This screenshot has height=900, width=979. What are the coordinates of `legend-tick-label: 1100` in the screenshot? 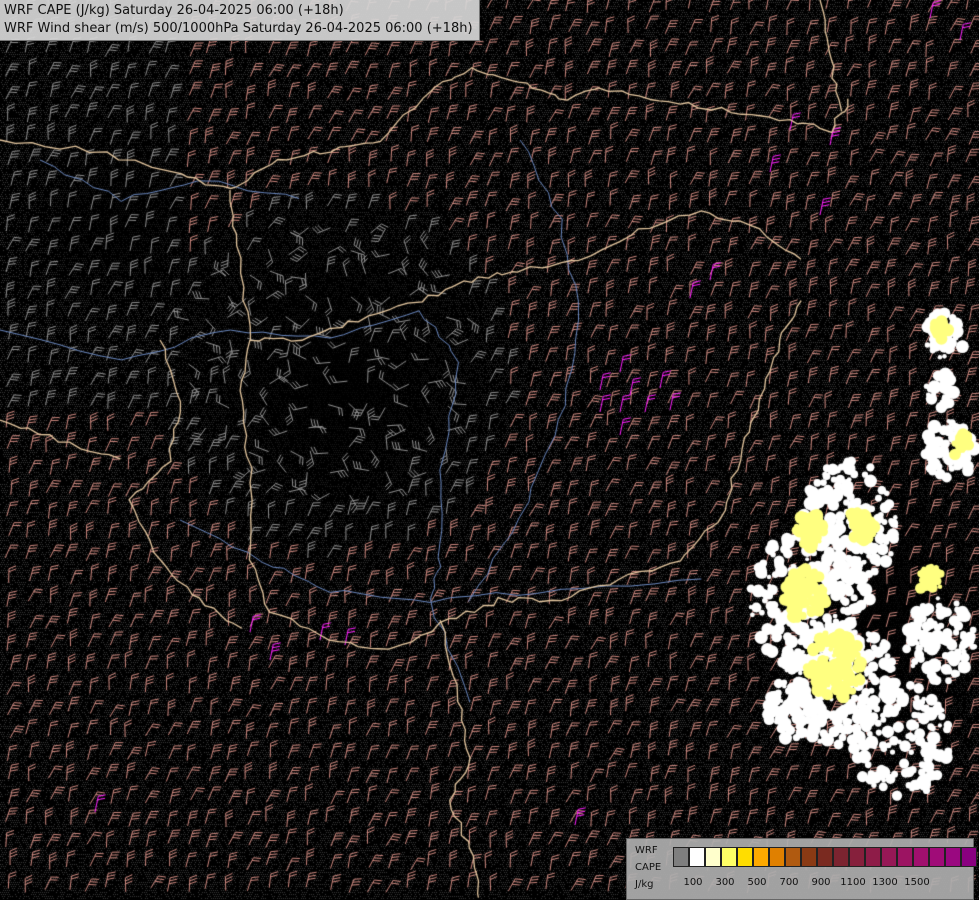 It's located at (853, 882).